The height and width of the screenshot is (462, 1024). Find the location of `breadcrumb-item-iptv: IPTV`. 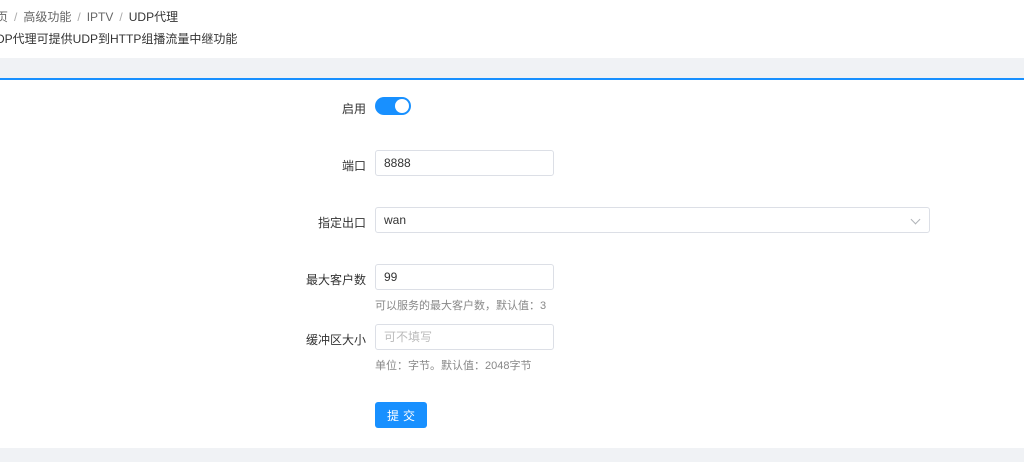

breadcrumb-item-iptv: IPTV is located at coordinates (100, 17).